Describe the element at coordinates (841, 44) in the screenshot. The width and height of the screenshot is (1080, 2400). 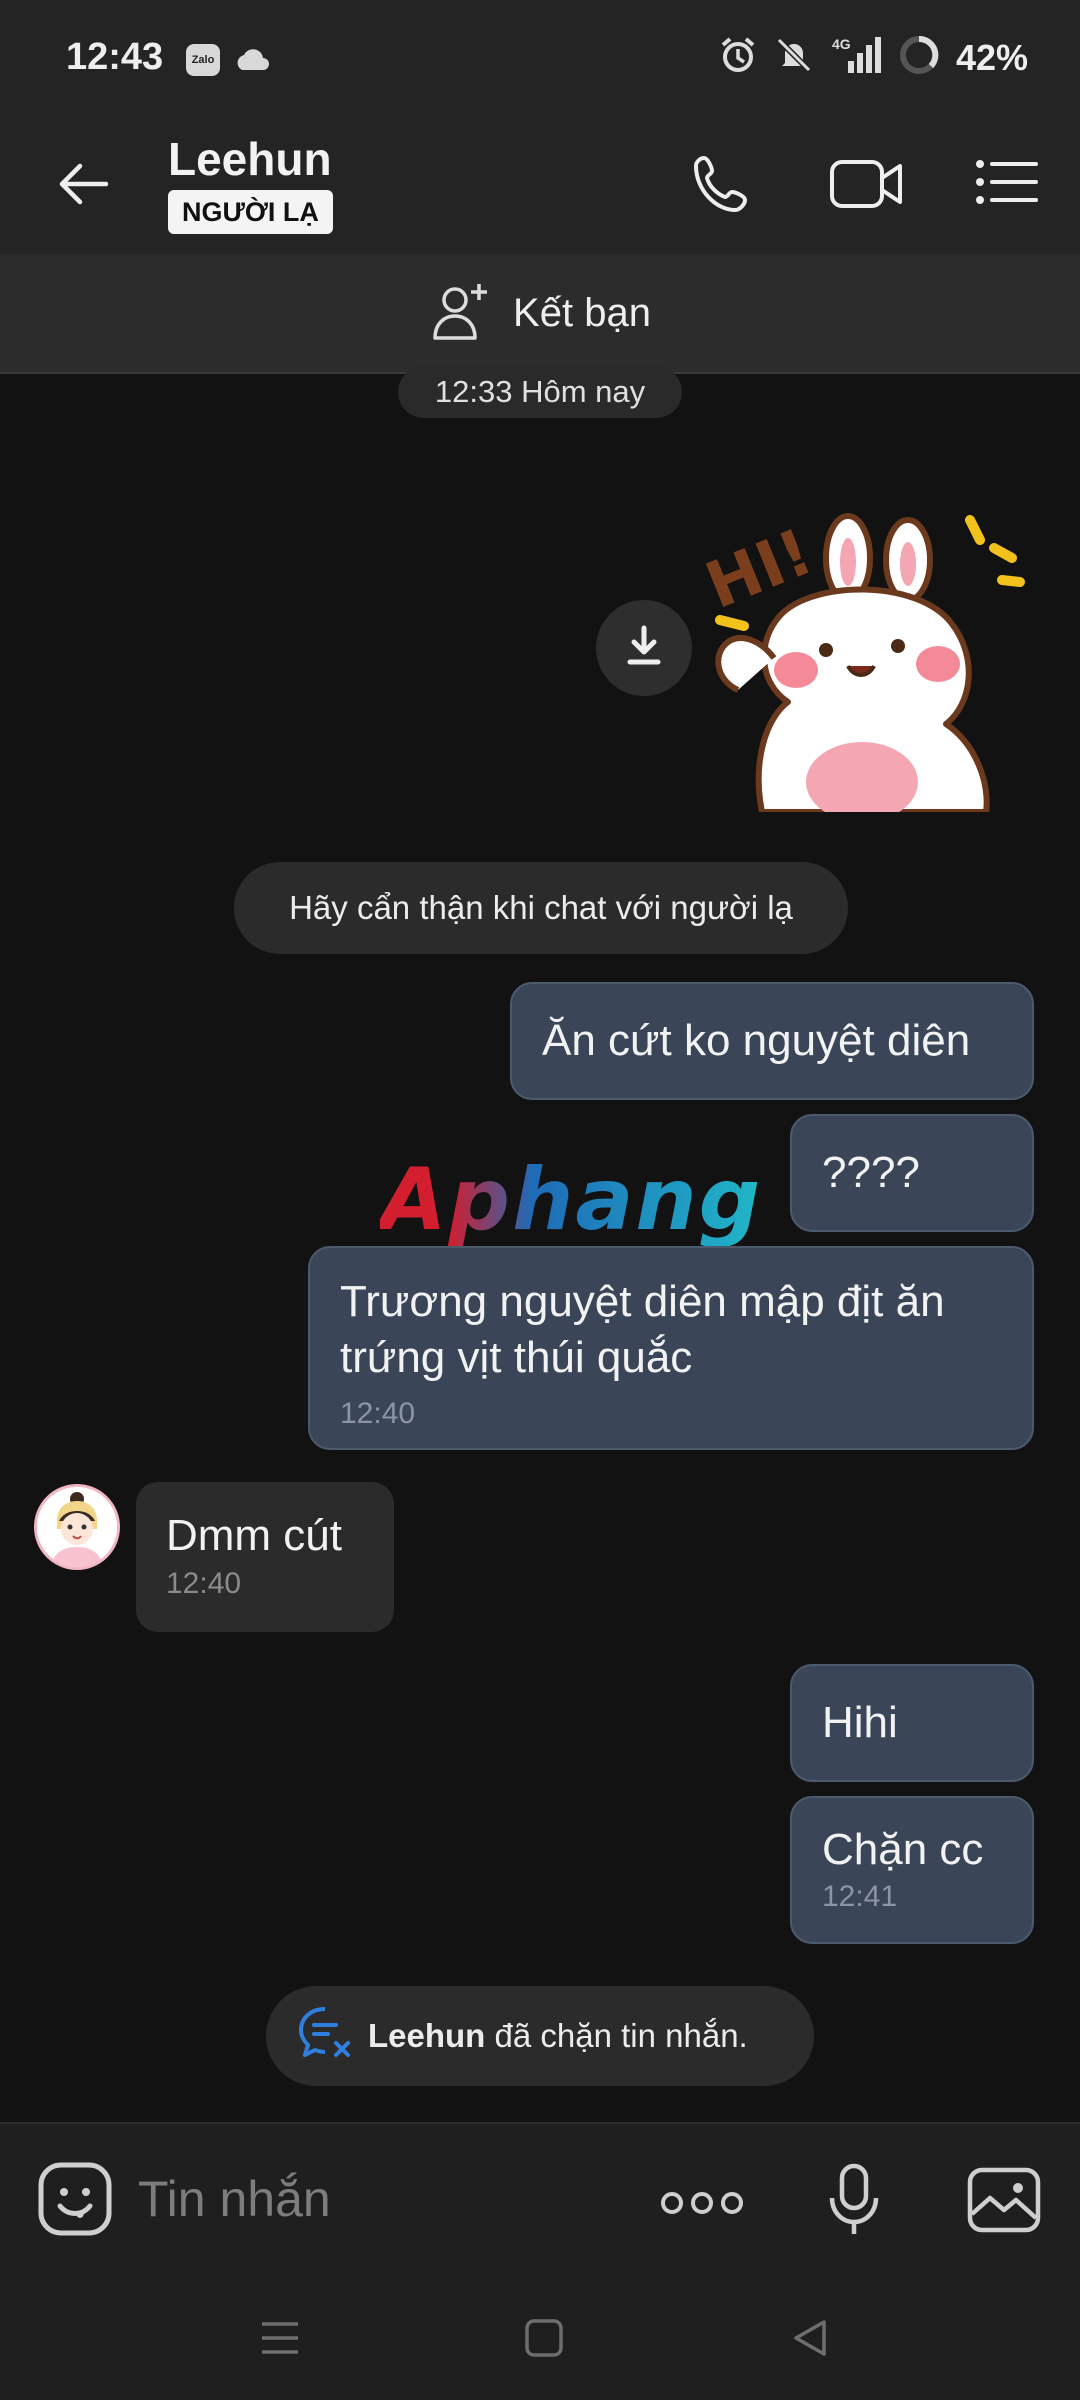
I see `svg-text: 4G` at that location.